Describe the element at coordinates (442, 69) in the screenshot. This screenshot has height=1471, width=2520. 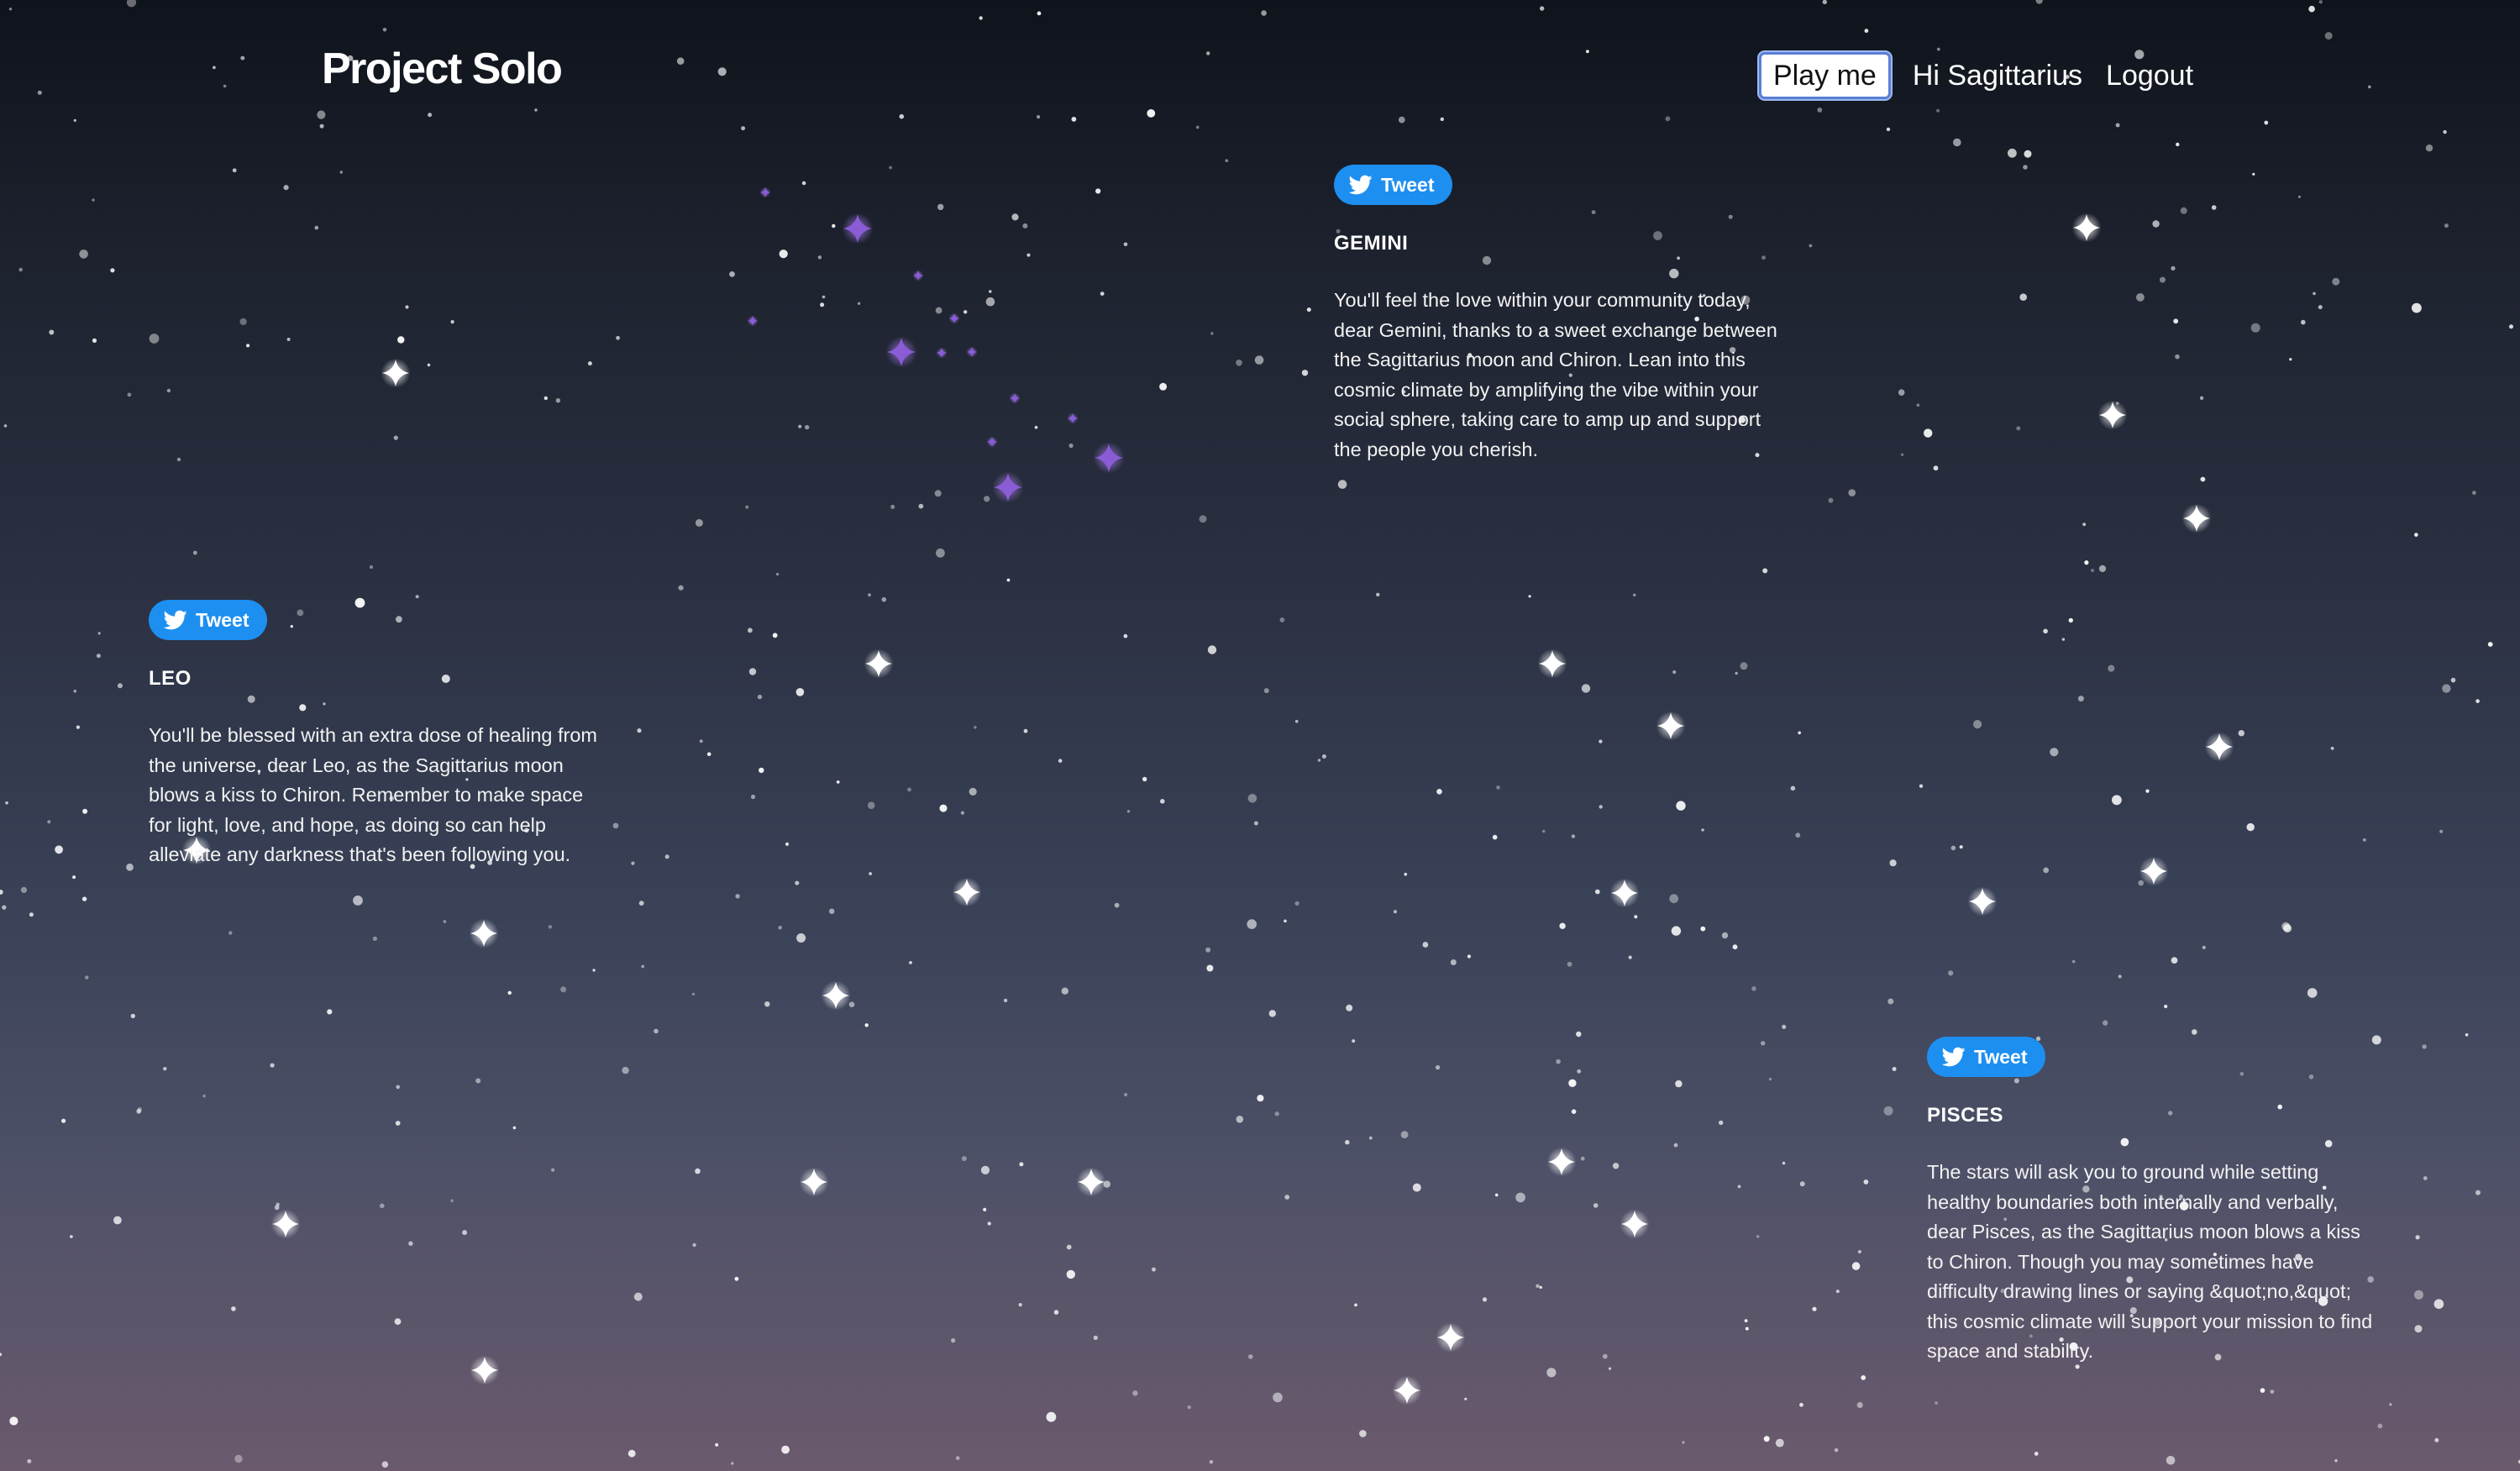
I see `brand-logo: Project Solo` at that location.